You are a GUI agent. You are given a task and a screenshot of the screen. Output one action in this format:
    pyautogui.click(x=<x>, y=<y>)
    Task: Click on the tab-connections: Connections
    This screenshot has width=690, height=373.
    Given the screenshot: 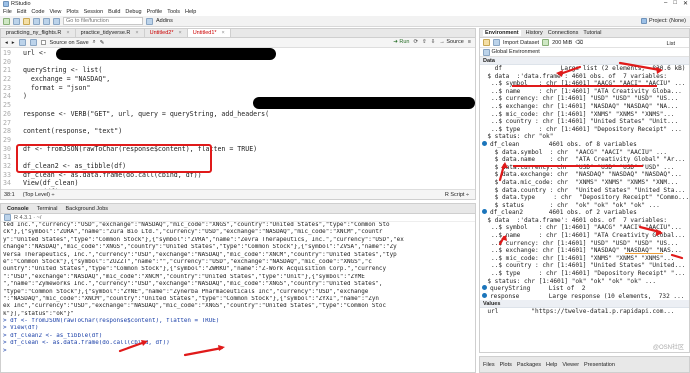 What is the action you would take?
    pyautogui.click(x=563, y=33)
    